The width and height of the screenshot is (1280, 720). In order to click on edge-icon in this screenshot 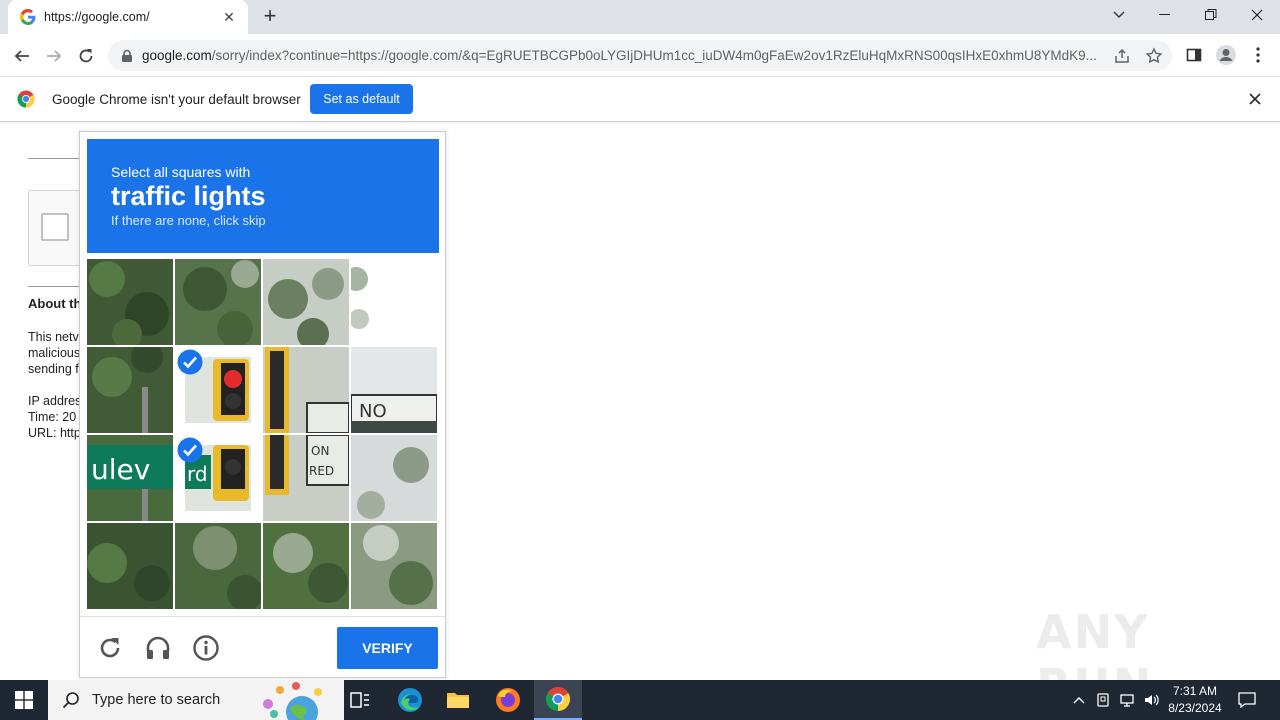, I will do `click(410, 700)`.